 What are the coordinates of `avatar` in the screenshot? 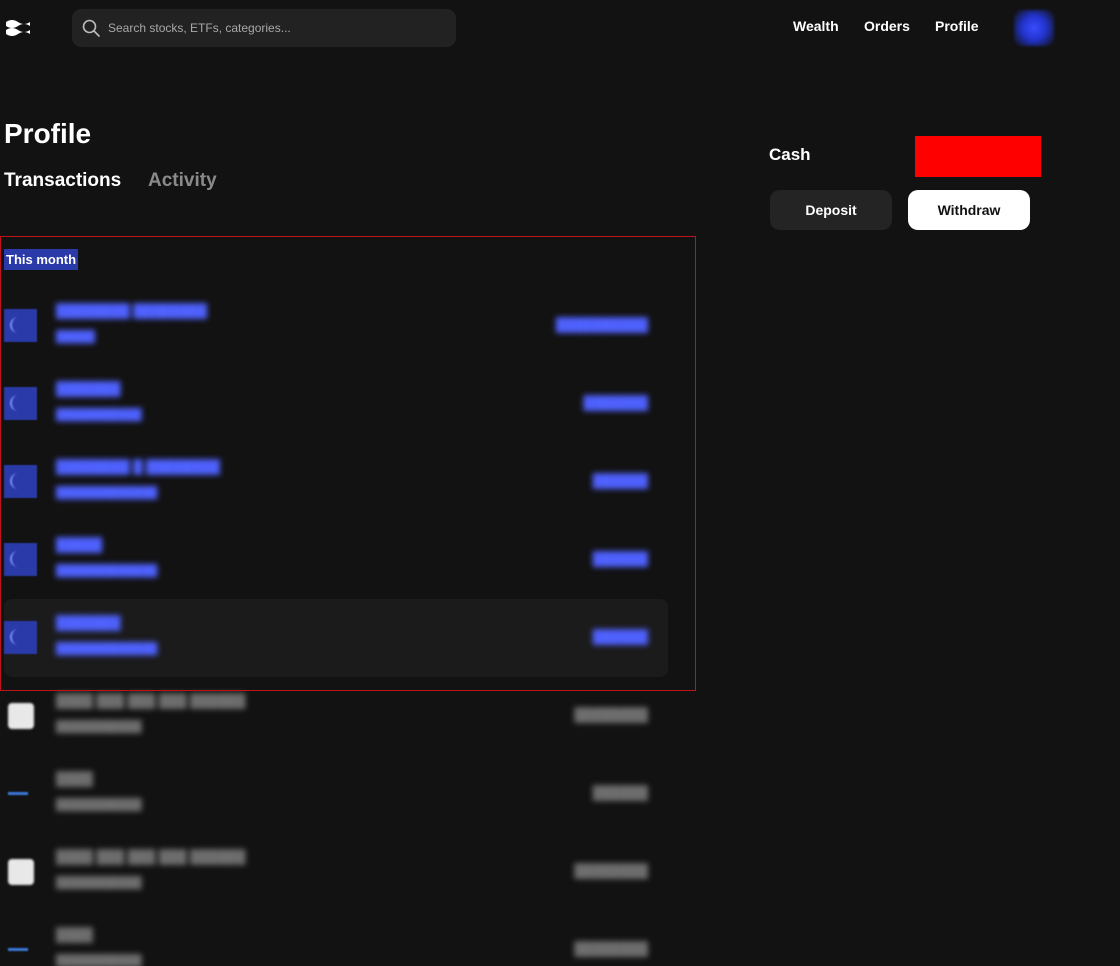 It's located at (1034, 28).